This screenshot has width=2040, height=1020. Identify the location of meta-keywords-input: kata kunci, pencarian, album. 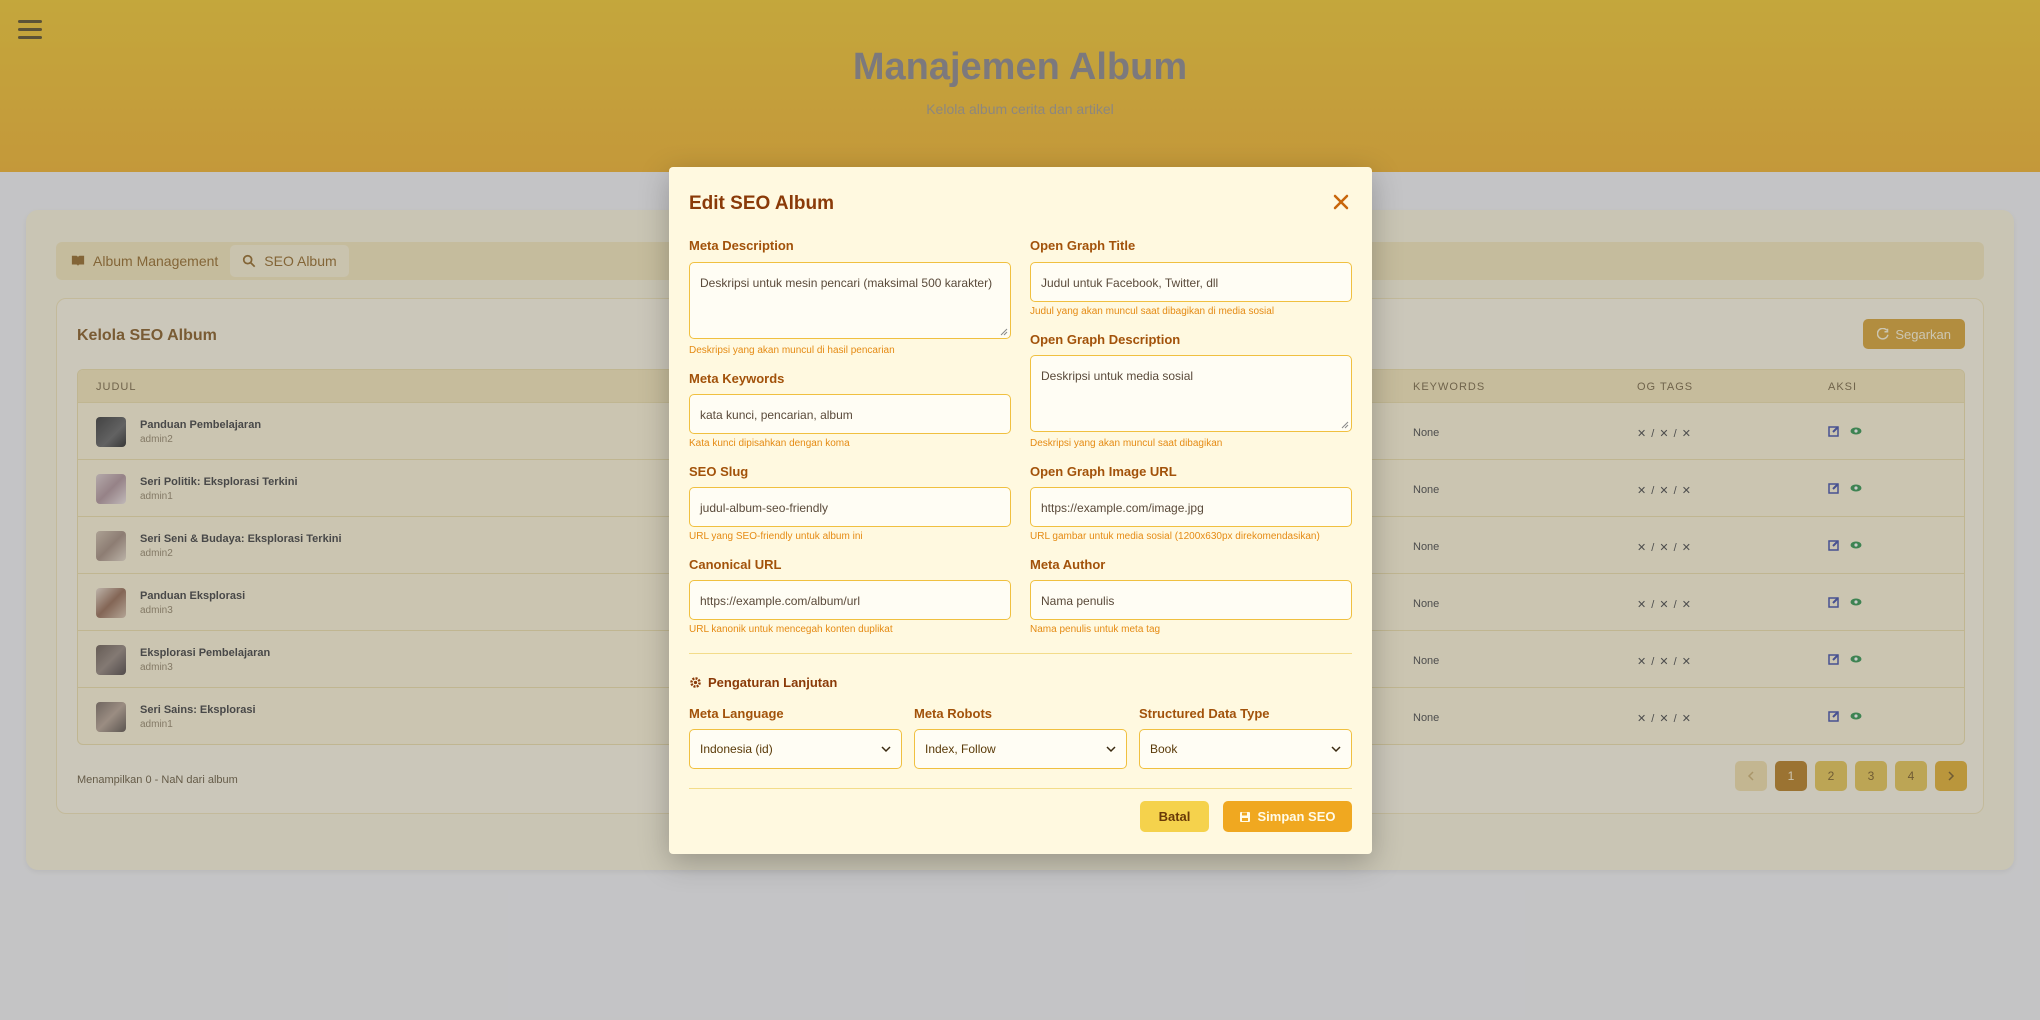
(850, 414).